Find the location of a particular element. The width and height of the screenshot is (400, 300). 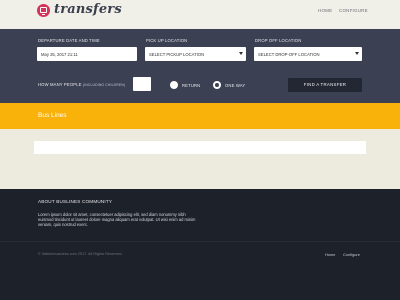

find-transfer-button: FIND A TRANSFER is located at coordinates (325, 85).